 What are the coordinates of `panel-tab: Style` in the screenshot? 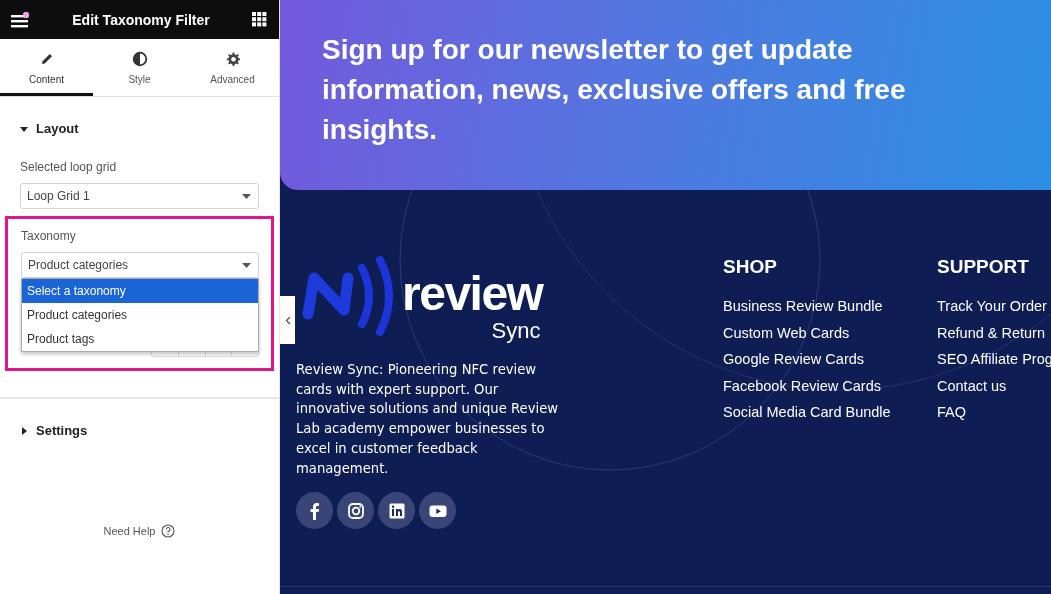 It's located at (139, 67).